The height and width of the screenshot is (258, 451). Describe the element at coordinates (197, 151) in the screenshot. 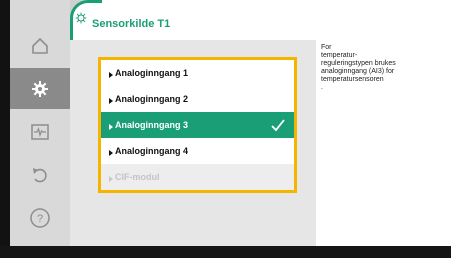

I see `option-analog-input-4: Analoginngang 4` at that location.